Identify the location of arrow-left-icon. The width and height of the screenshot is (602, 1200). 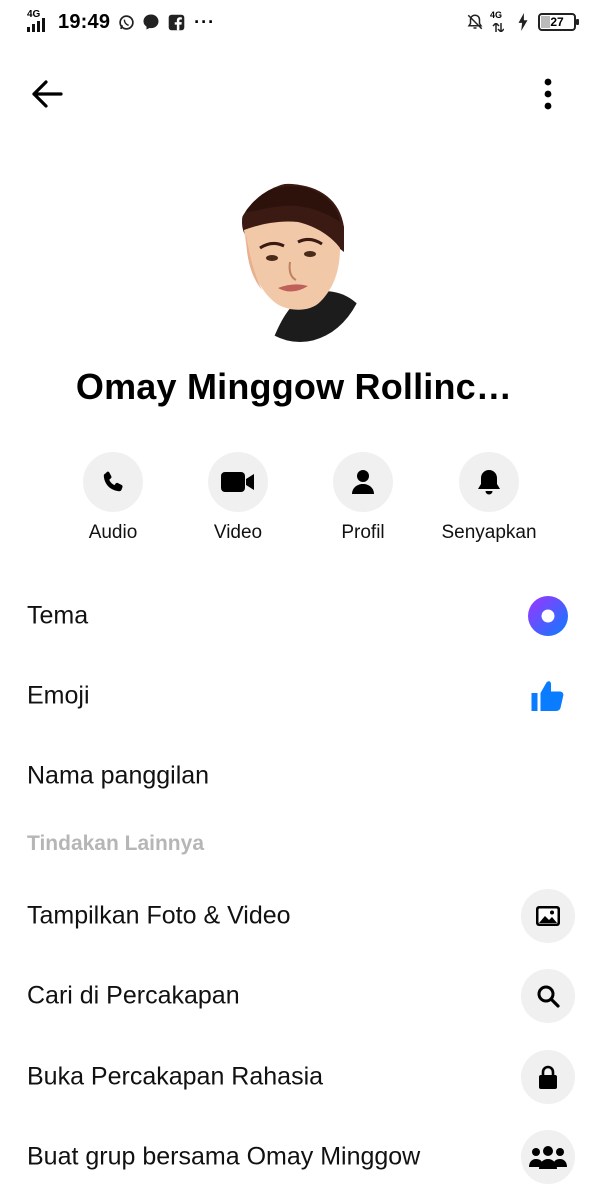
(47, 94).